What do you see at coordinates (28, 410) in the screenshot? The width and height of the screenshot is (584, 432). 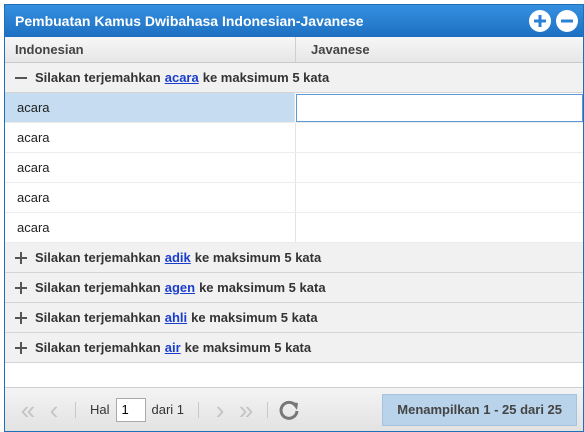 I see `double-chevron-left-icon: «` at bounding box center [28, 410].